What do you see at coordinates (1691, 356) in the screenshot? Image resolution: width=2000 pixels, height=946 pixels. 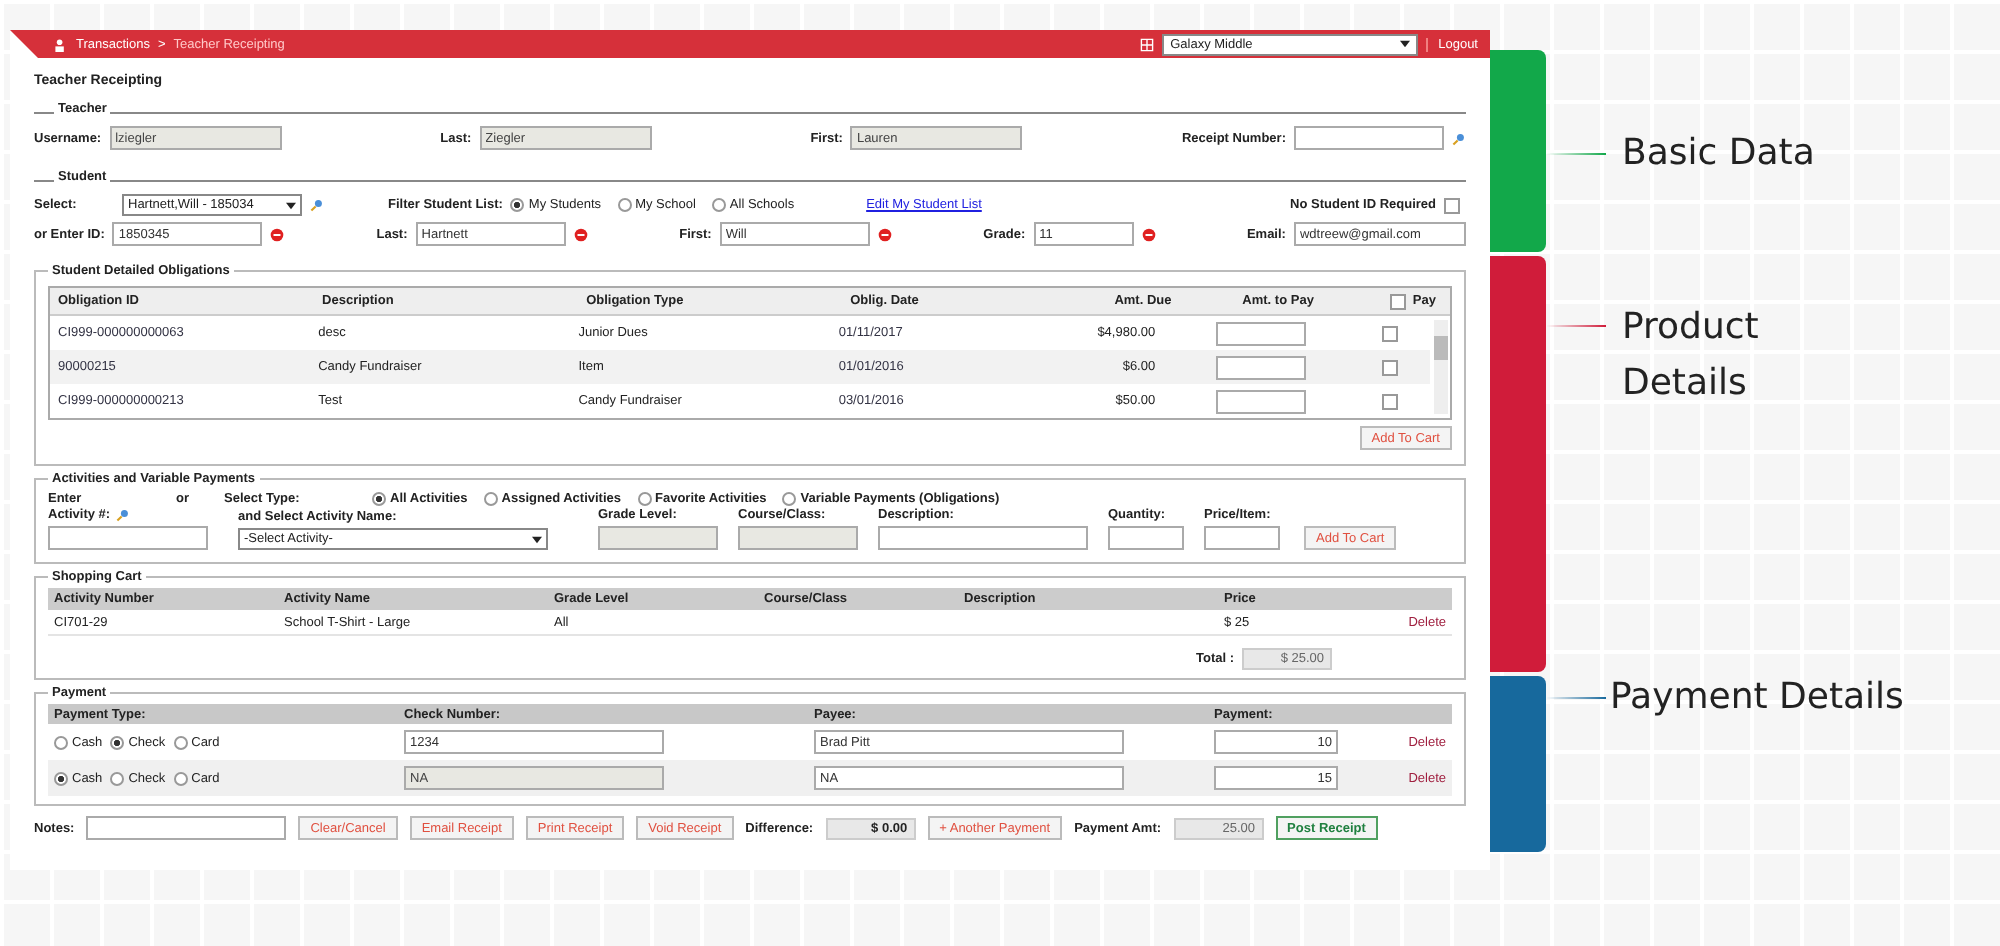 I see `annotation-label: Product Details` at bounding box center [1691, 356].